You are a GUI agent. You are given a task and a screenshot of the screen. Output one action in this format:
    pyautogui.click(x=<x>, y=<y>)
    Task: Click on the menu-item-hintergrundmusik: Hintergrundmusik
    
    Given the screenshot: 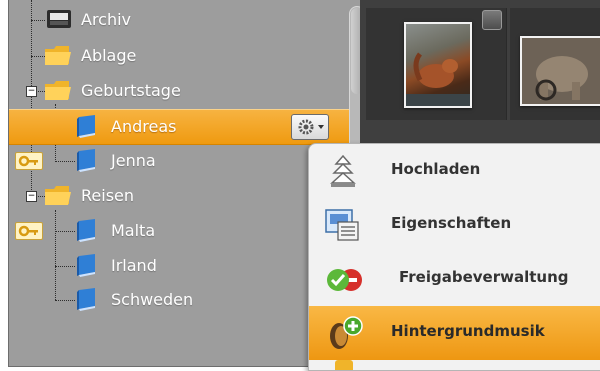 What is the action you would take?
    pyautogui.click(x=454, y=333)
    